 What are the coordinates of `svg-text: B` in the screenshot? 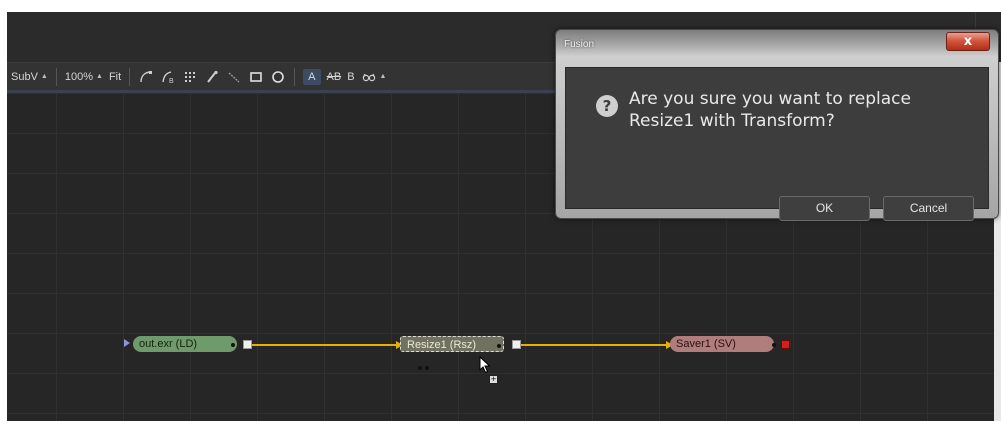 It's located at (171, 81).